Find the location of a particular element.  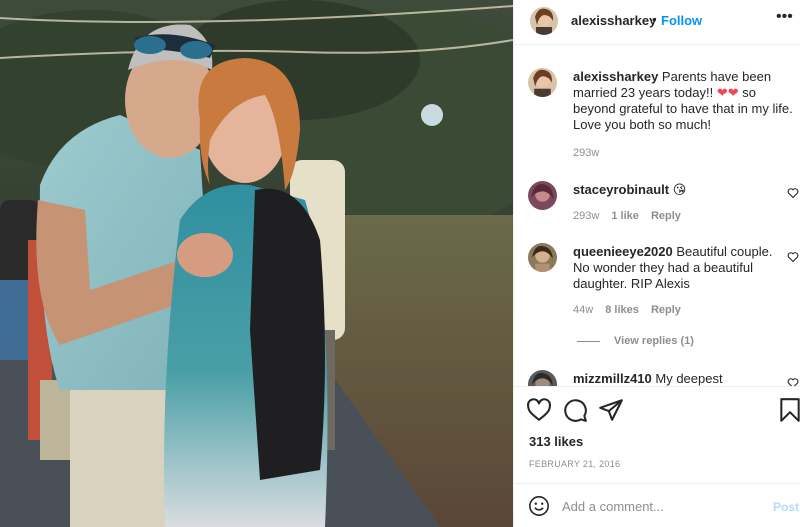

likes-count: 313 likes is located at coordinates (556, 441).